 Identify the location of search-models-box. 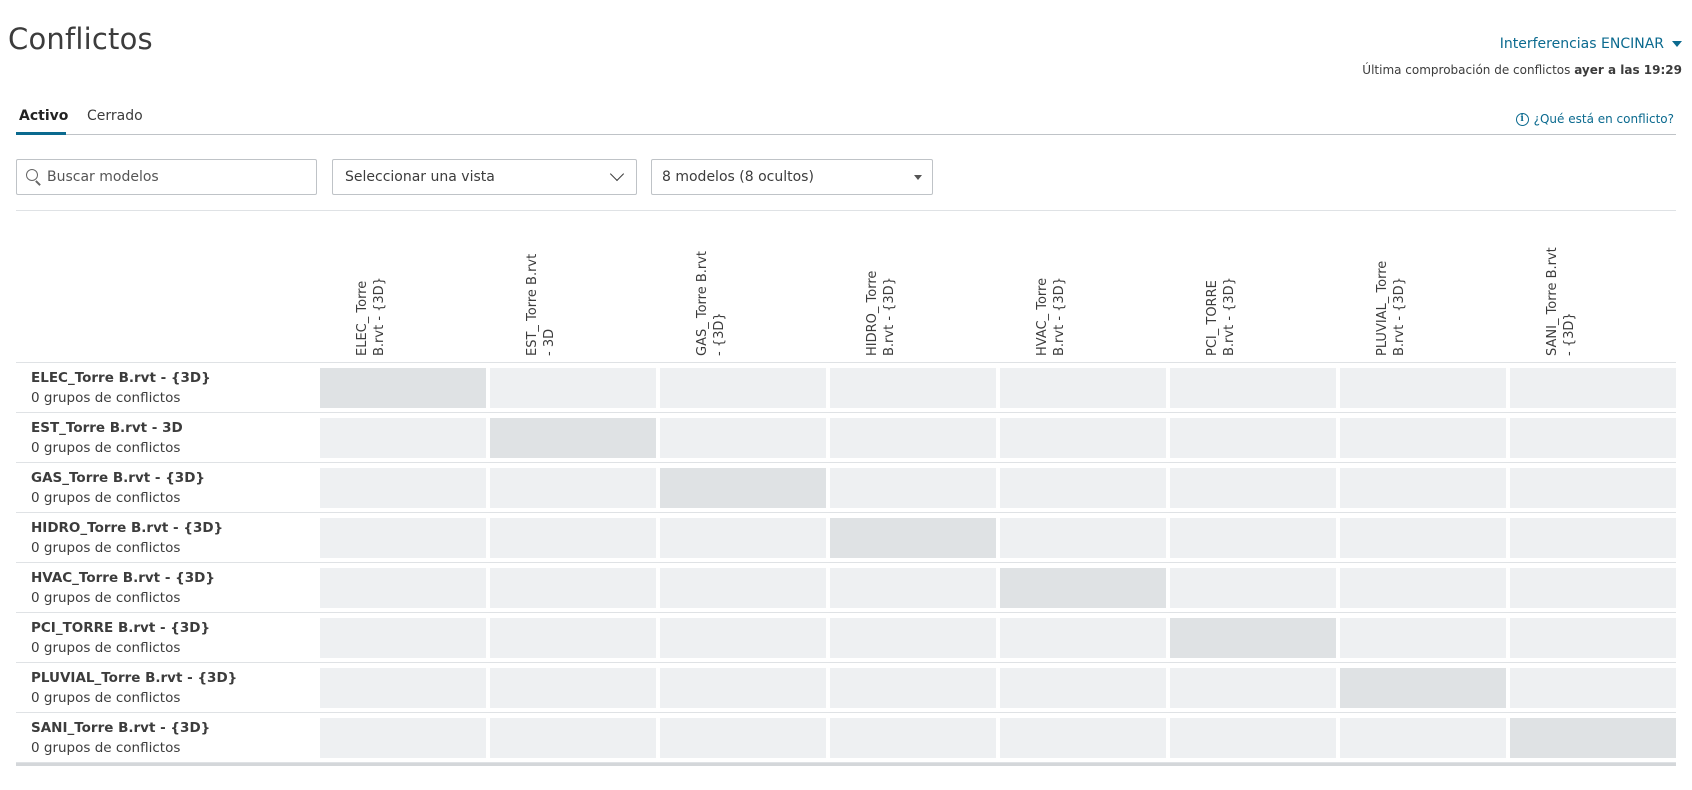
(166, 177).